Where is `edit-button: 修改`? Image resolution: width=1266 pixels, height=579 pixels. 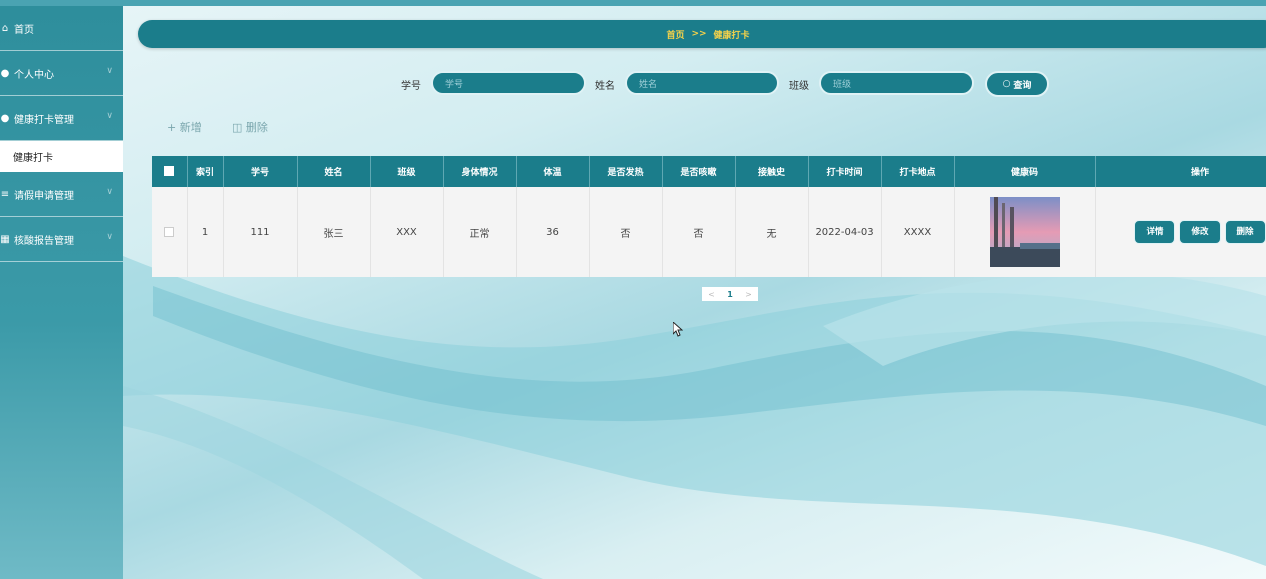
edit-button: 修改 is located at coordinates (1200, 232).